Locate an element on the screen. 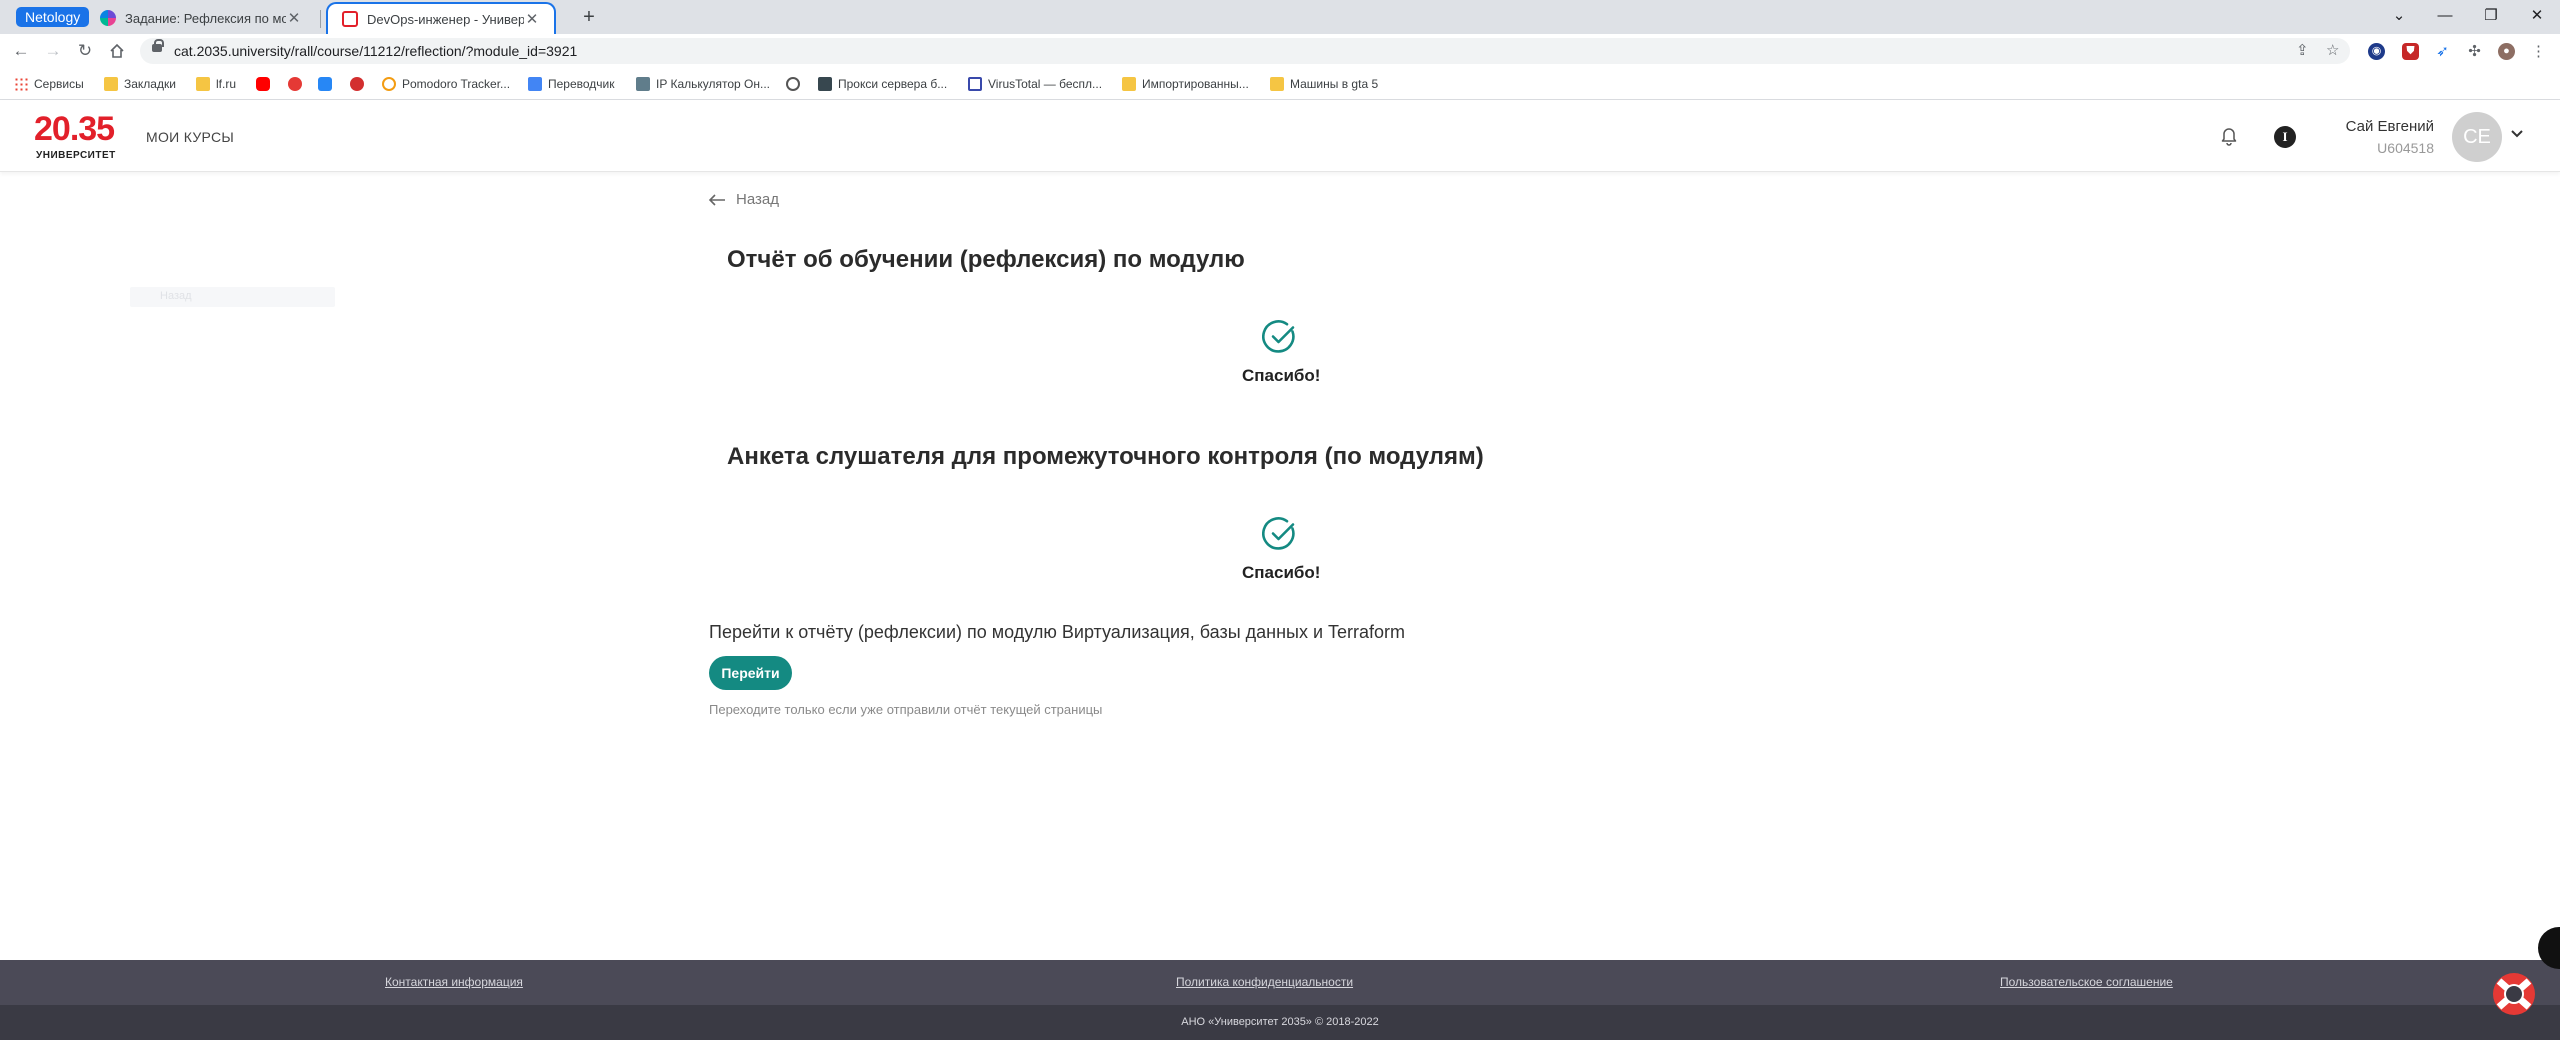 The width and height of the screenshot is (2560, 1040). bookmark-youtube is located at coordinates (266, 84).